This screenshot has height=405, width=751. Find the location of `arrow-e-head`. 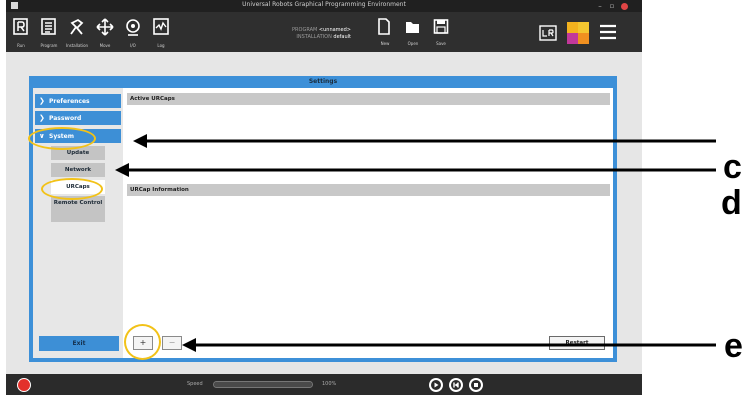

arrow-e-head is located at coordinates (189, 345).